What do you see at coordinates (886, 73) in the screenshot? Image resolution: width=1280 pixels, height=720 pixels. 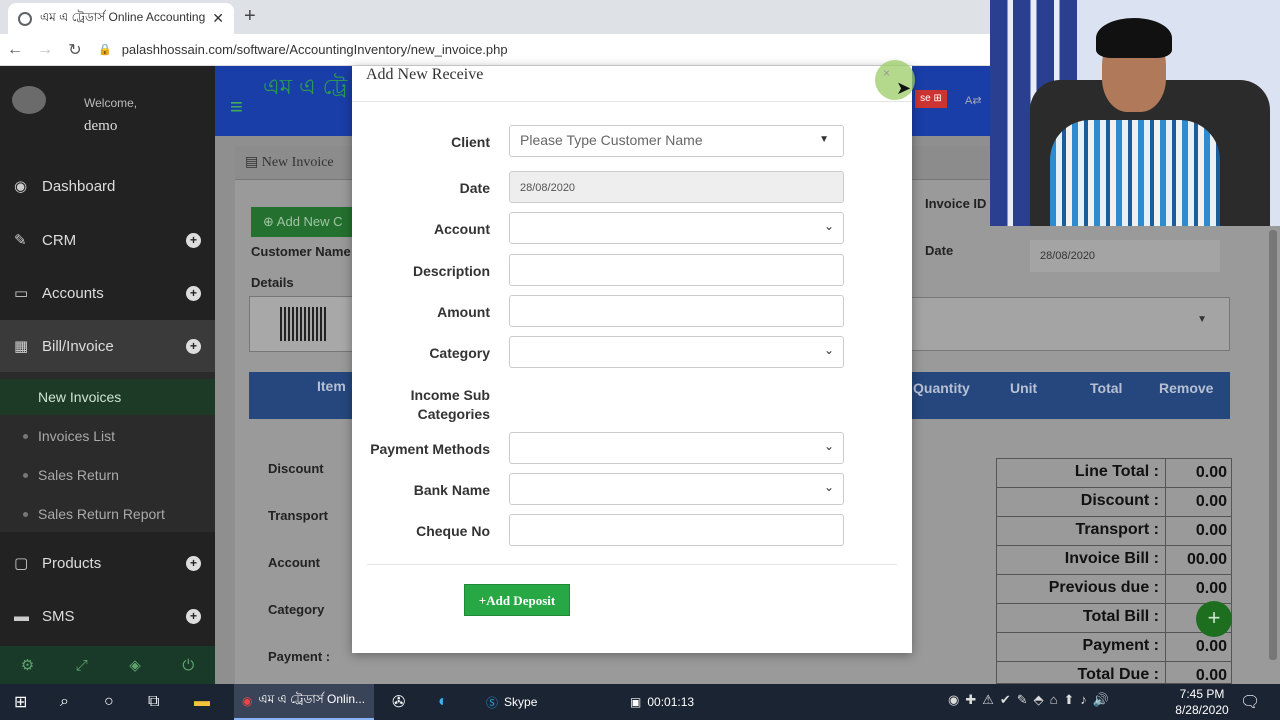 I see `close-icon: ×` at bounding box center [886, 73].